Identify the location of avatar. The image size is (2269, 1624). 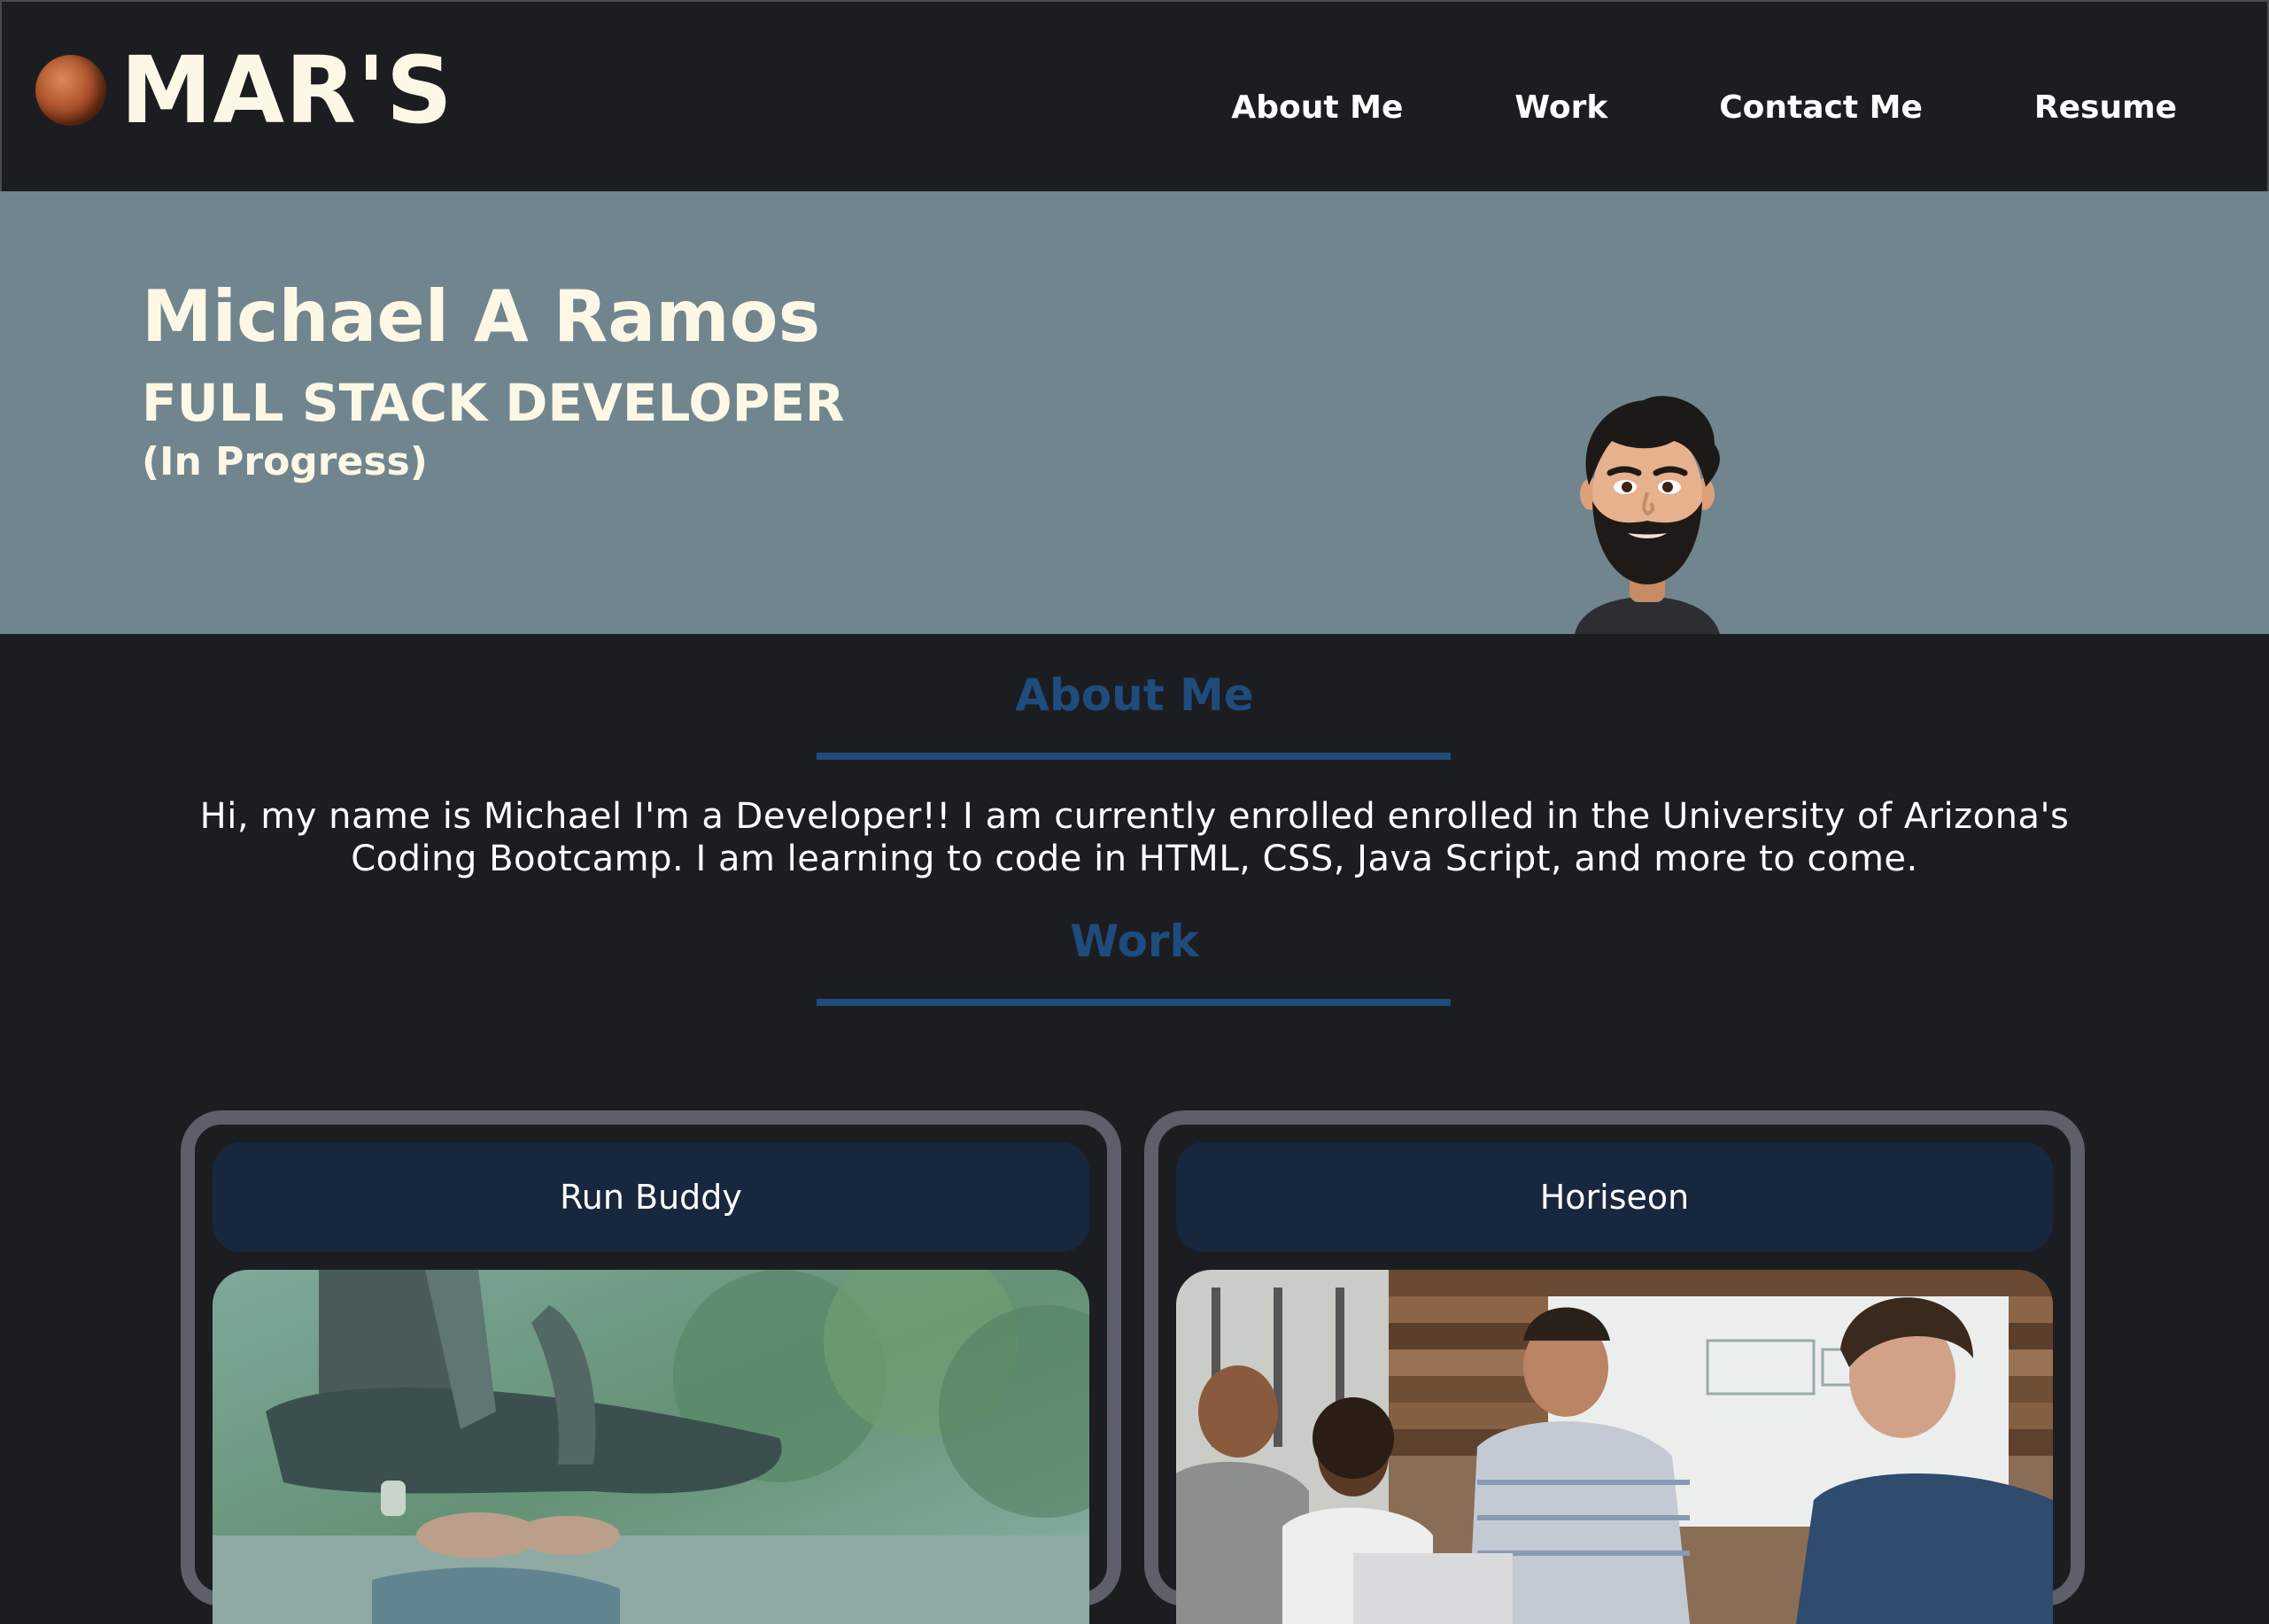
(1647, 511).